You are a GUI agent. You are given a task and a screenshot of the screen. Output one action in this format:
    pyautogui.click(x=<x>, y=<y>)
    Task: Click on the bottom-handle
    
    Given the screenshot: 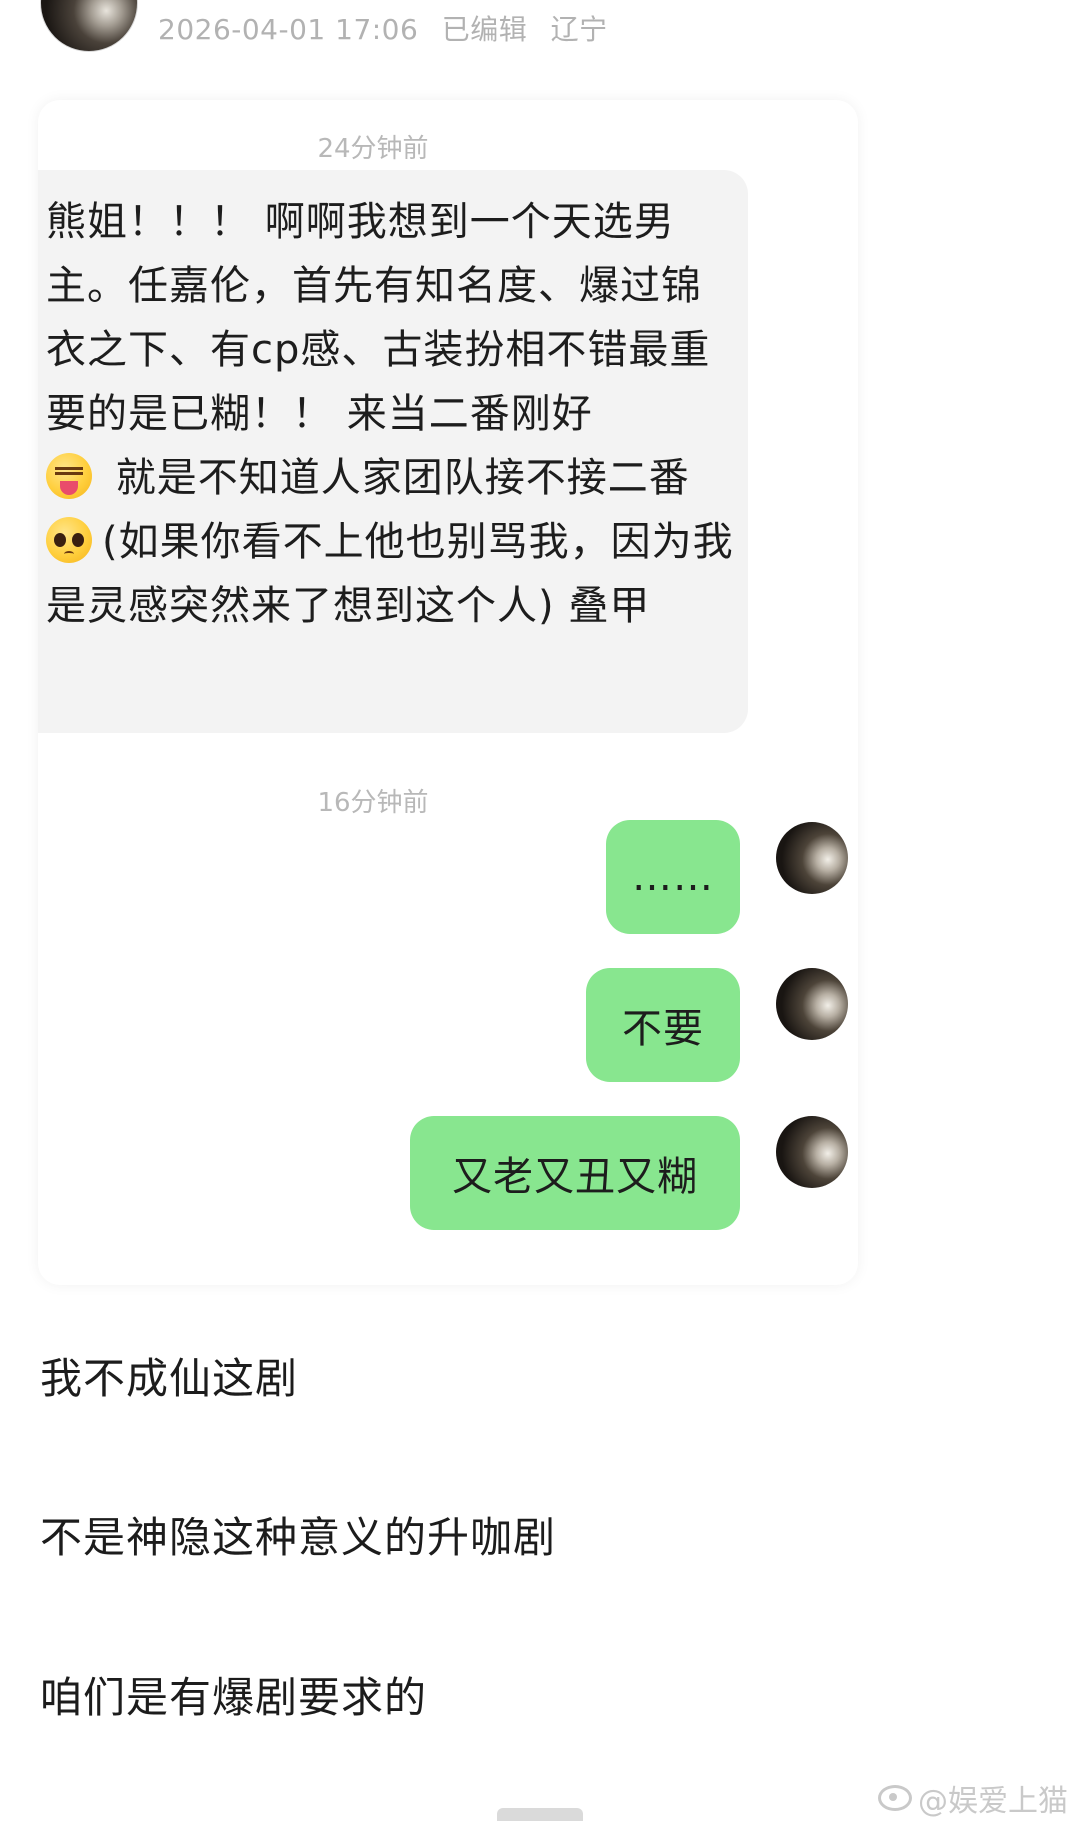 What is the action you would take?
    pyautogui.click(x=540, y=1814)
    